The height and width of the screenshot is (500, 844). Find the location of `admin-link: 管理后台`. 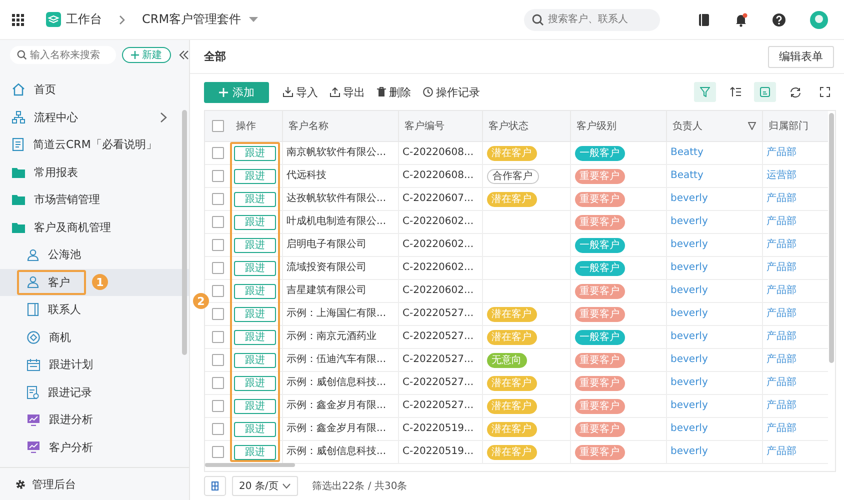

admin-link: 管理后台 is located at coordinates (54, 484).